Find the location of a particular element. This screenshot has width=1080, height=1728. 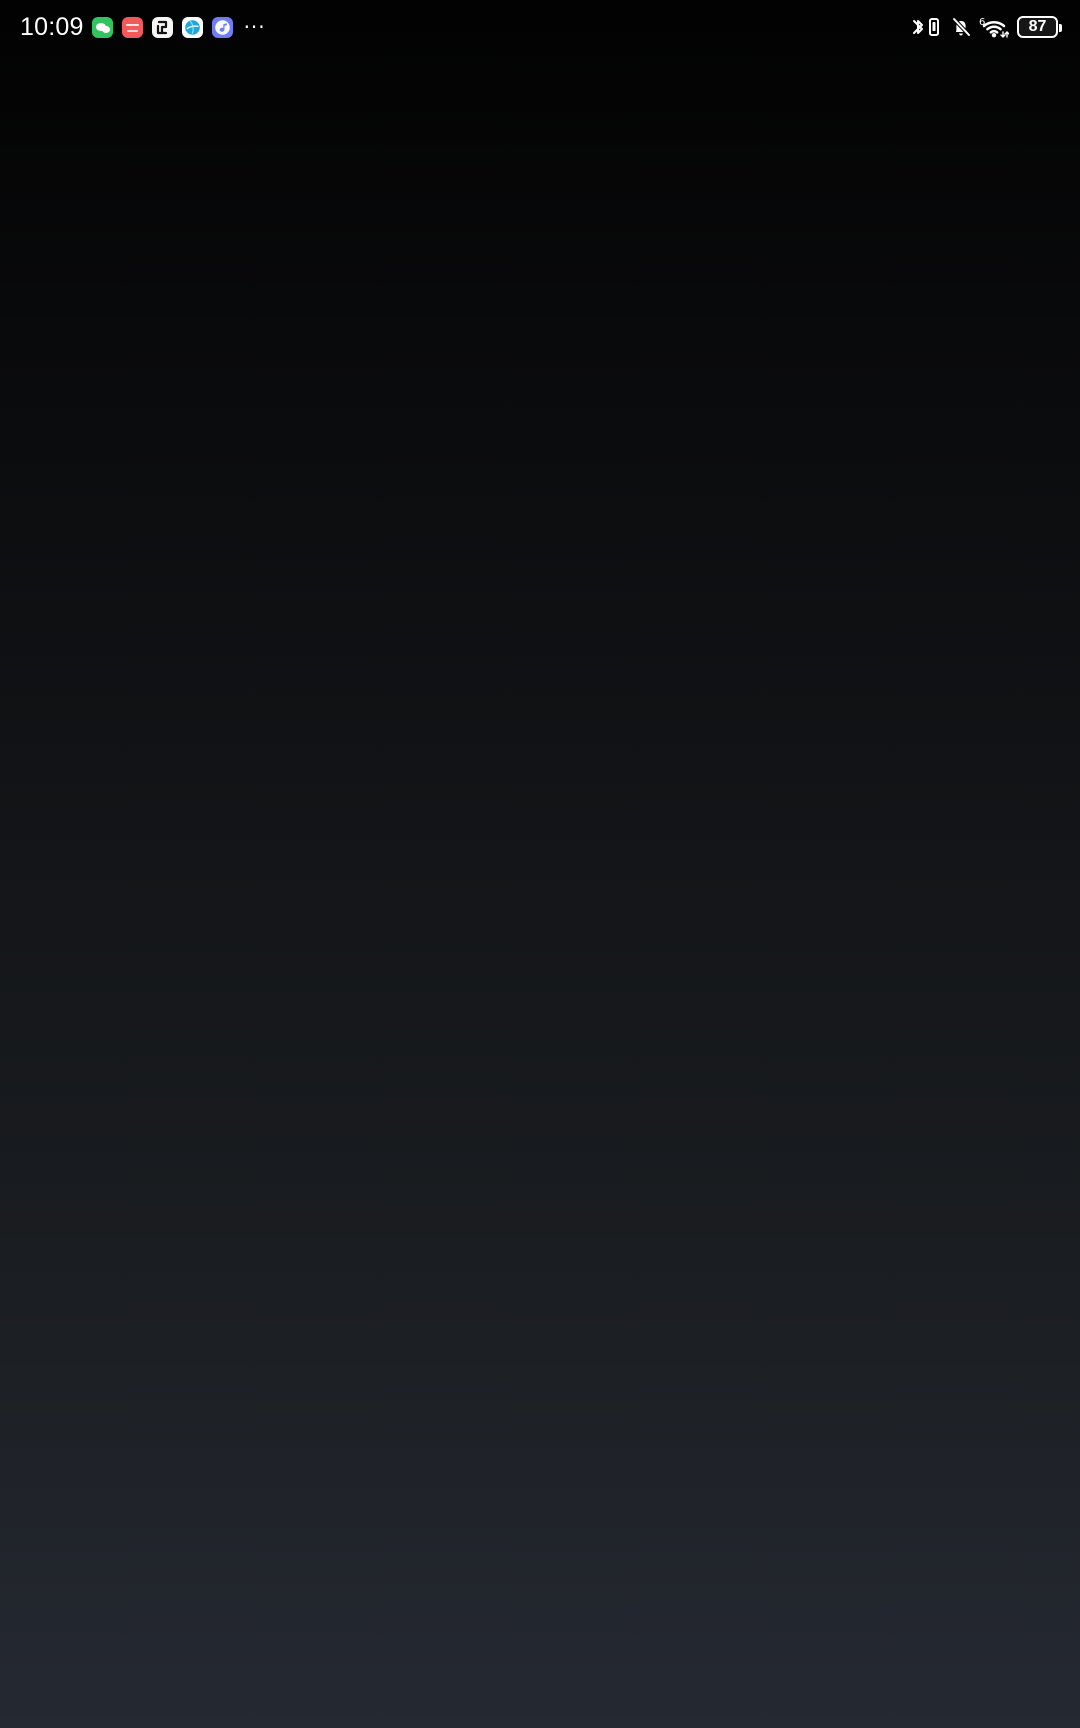

battery-indicator: 87 is located at coordinates (1039, 27).